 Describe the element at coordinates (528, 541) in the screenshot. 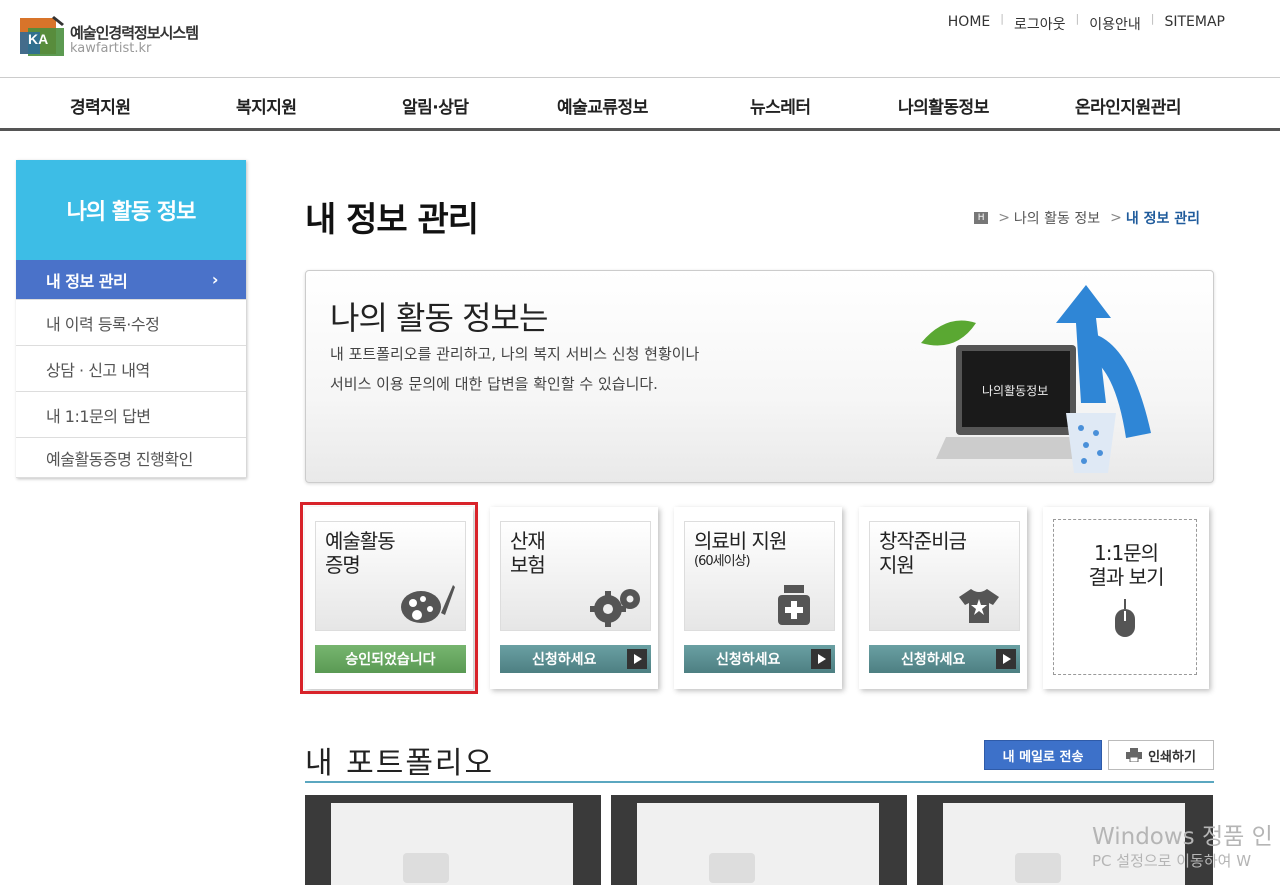

I see `card-label: 산재` at that location.